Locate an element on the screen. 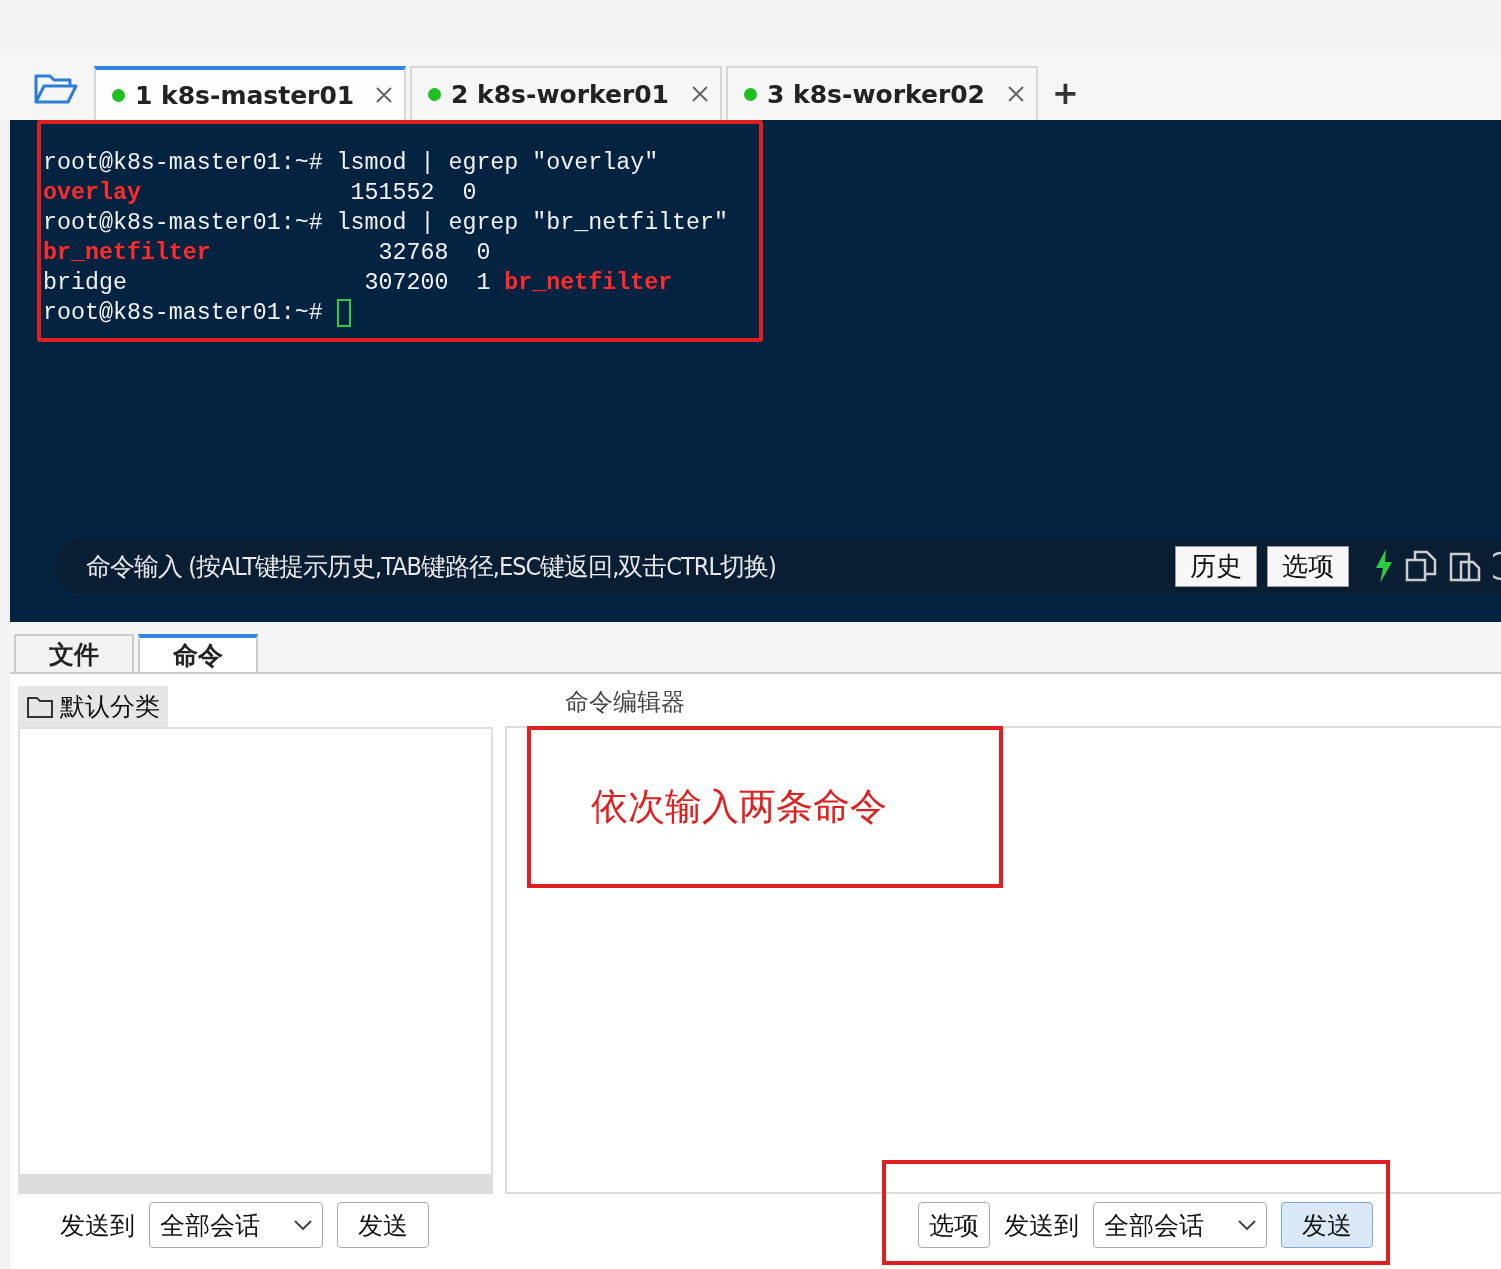  tab-label: 1 k8s-master01 is located at coordinates (245, 95).